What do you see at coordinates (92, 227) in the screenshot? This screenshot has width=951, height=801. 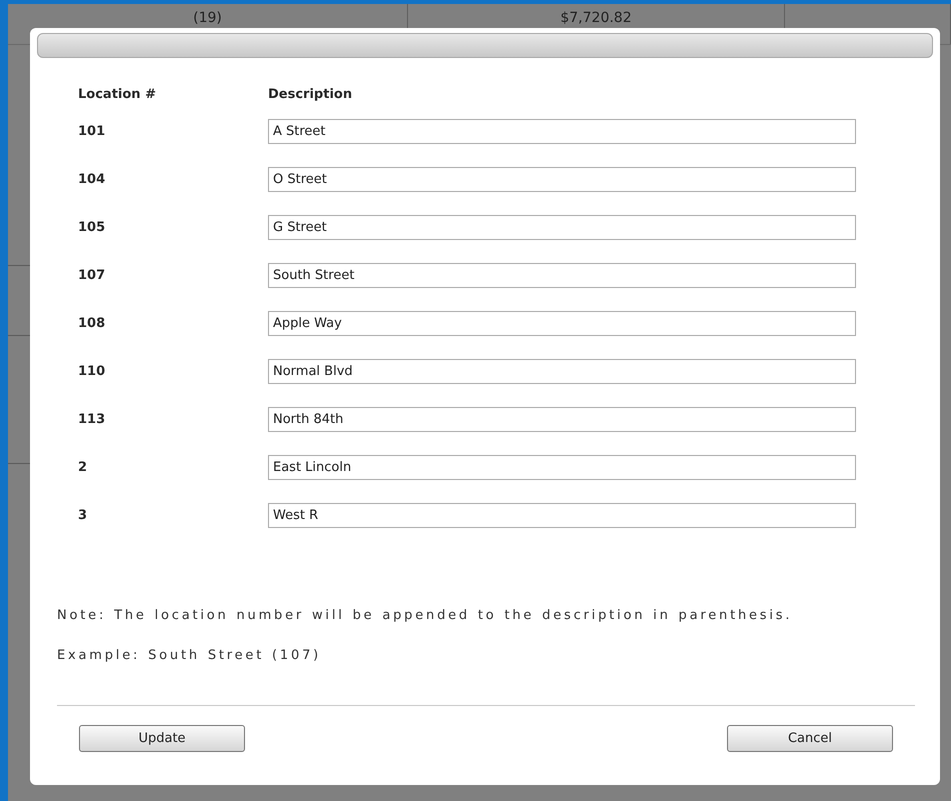 I see `location-number: 105` at bounding box center [92, 227].